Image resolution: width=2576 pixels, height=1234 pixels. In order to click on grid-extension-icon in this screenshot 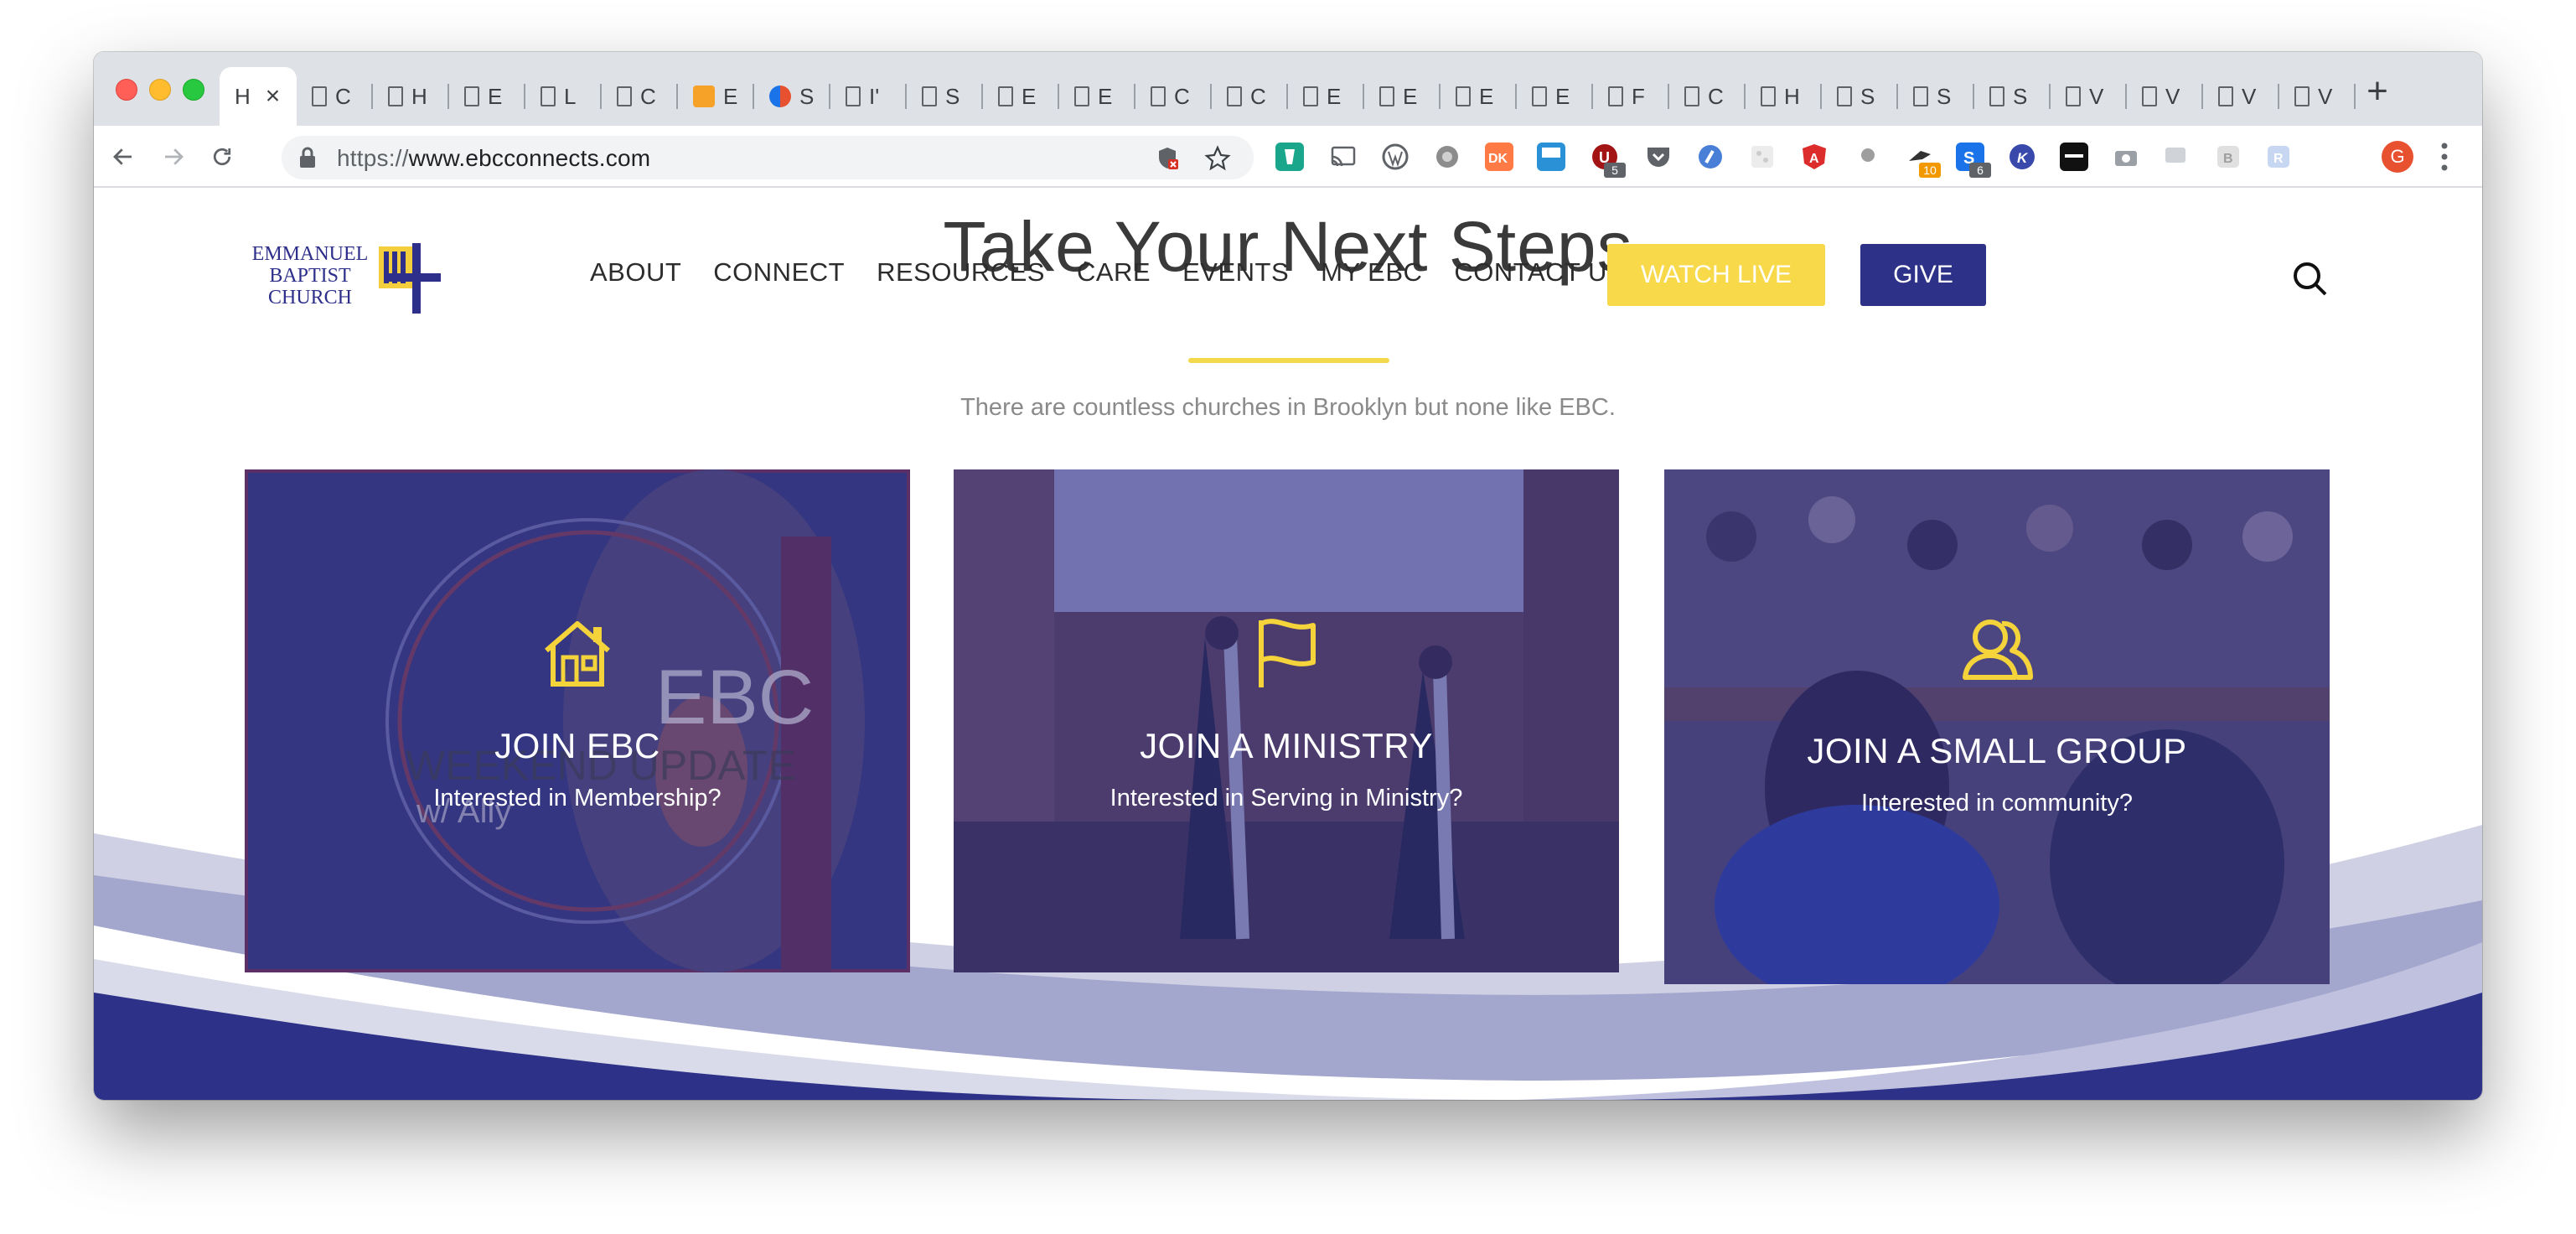, I will do `click(1762, 157)`.